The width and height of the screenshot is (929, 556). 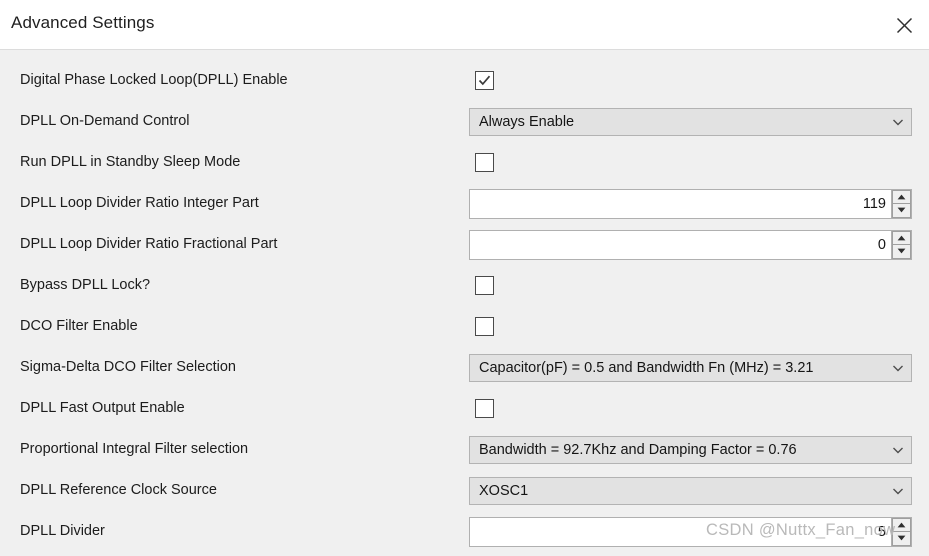 What do you see at coordinates (128, 367) in the screenshot?
I see `setting-label-sigma-delta-dco-filter-selection: Sigma-Delta DCO Filter Selection` at bounding box center [128, 367].